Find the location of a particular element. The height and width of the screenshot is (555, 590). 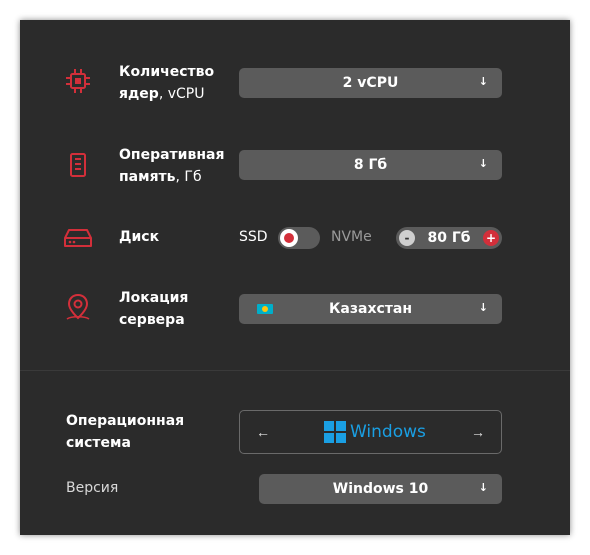

location-select: Казахстан ↓ is located at coordinates (370, 309).